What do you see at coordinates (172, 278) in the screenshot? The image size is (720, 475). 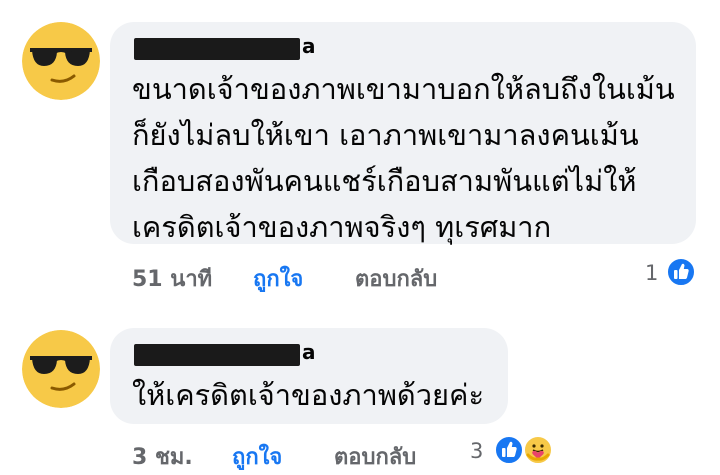 I see `comment-timestamp: 51 นาที` at bounding box center [172, 278].